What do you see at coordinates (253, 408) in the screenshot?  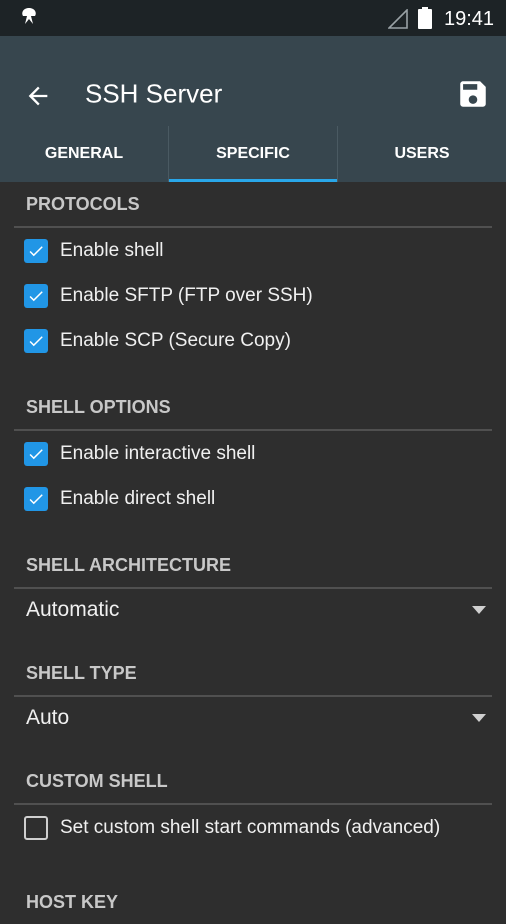 I see `section-header-shell-options: SHELL OPTIONS` at bounding box center [253, 408].